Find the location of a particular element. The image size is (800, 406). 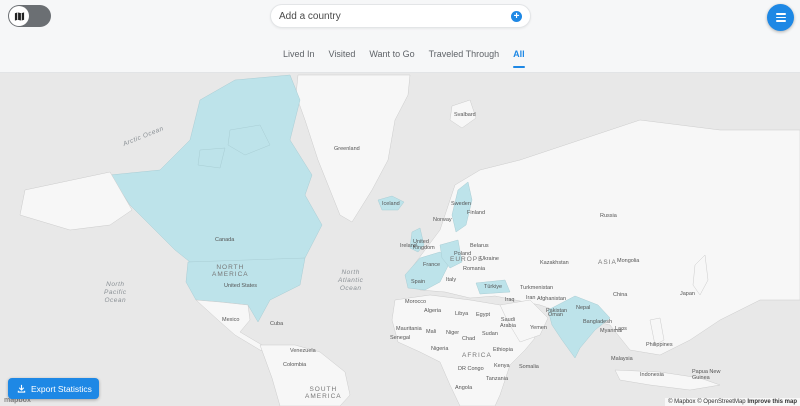

label-afghanistan: Afghanistan is located at coordinates (552, 299).